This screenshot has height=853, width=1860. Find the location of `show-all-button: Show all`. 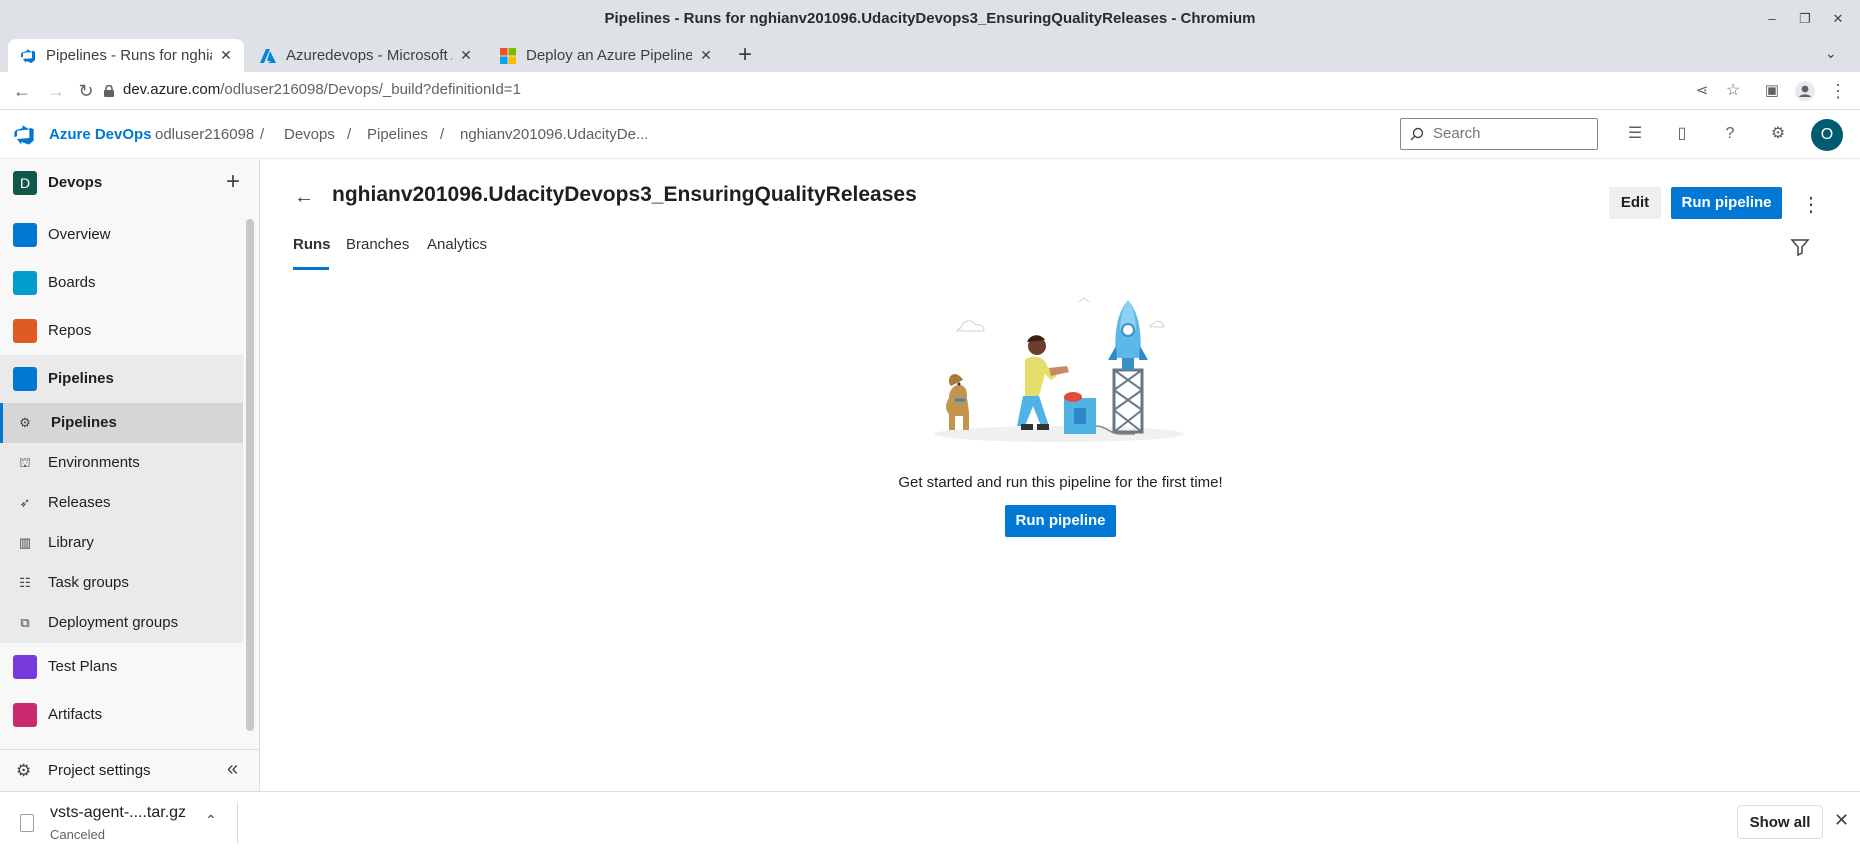

show-all-button: Show all is located at coordinates (1780, 822).